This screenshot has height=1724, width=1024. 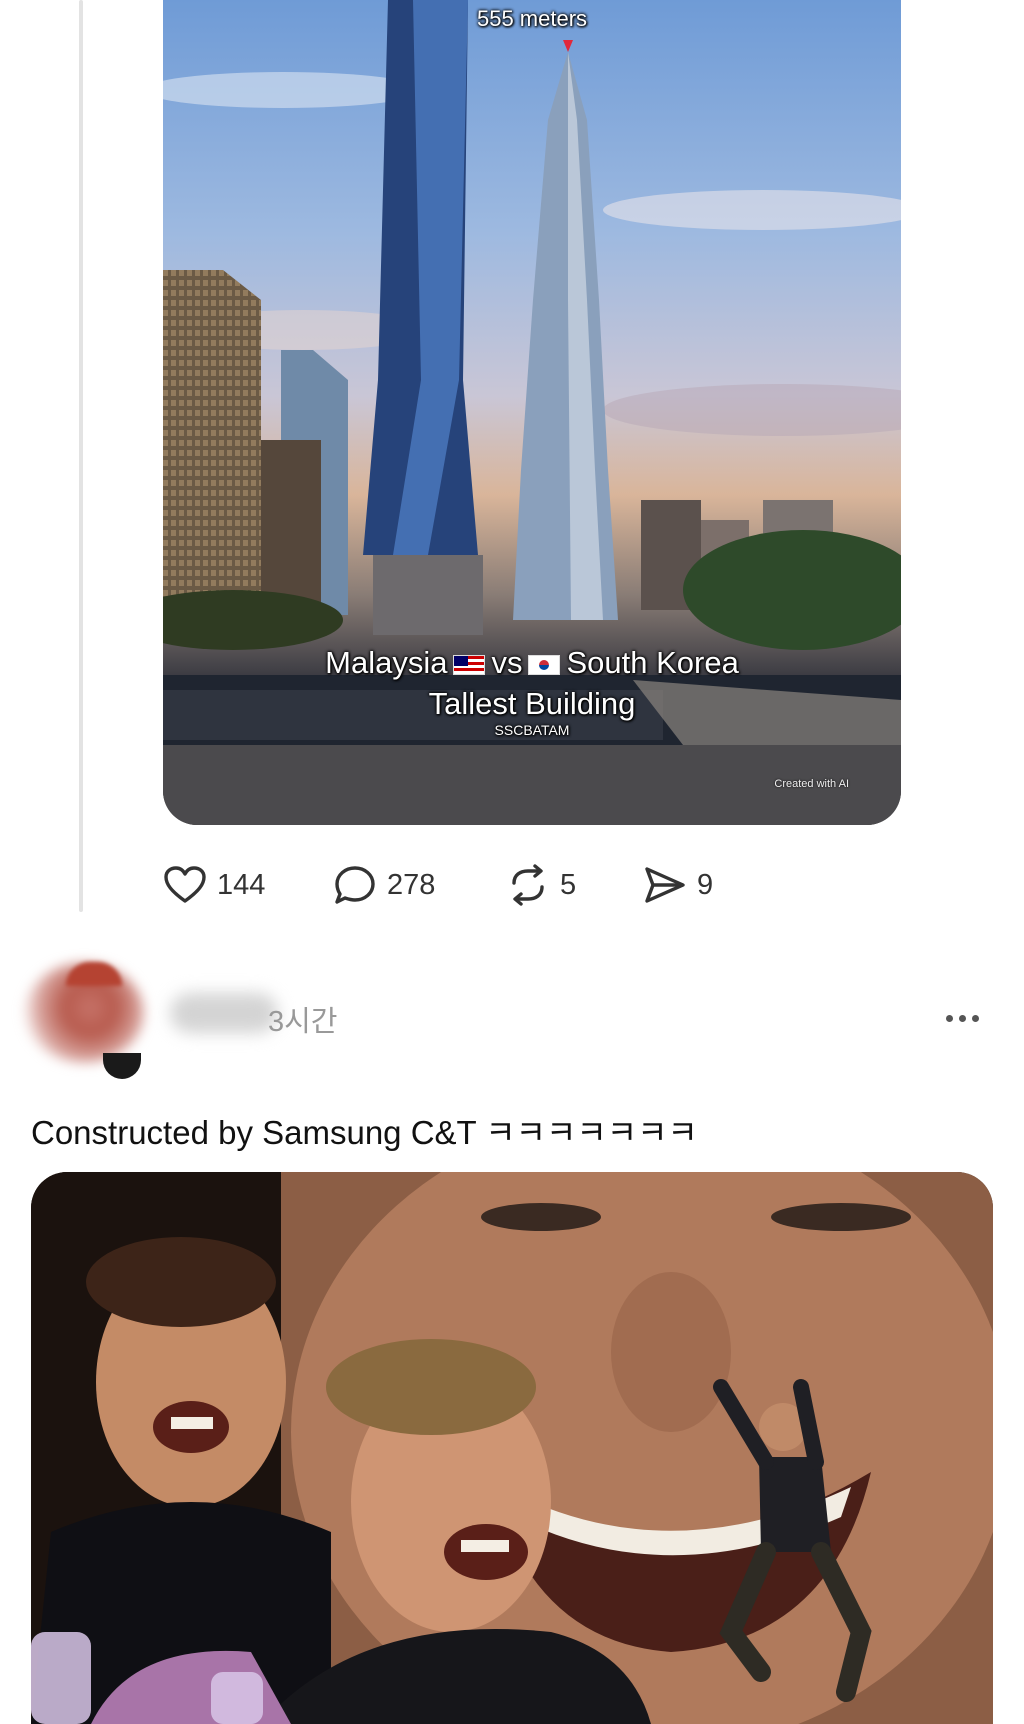 I want to click on share-count: 9, so click(x=705, y=884).